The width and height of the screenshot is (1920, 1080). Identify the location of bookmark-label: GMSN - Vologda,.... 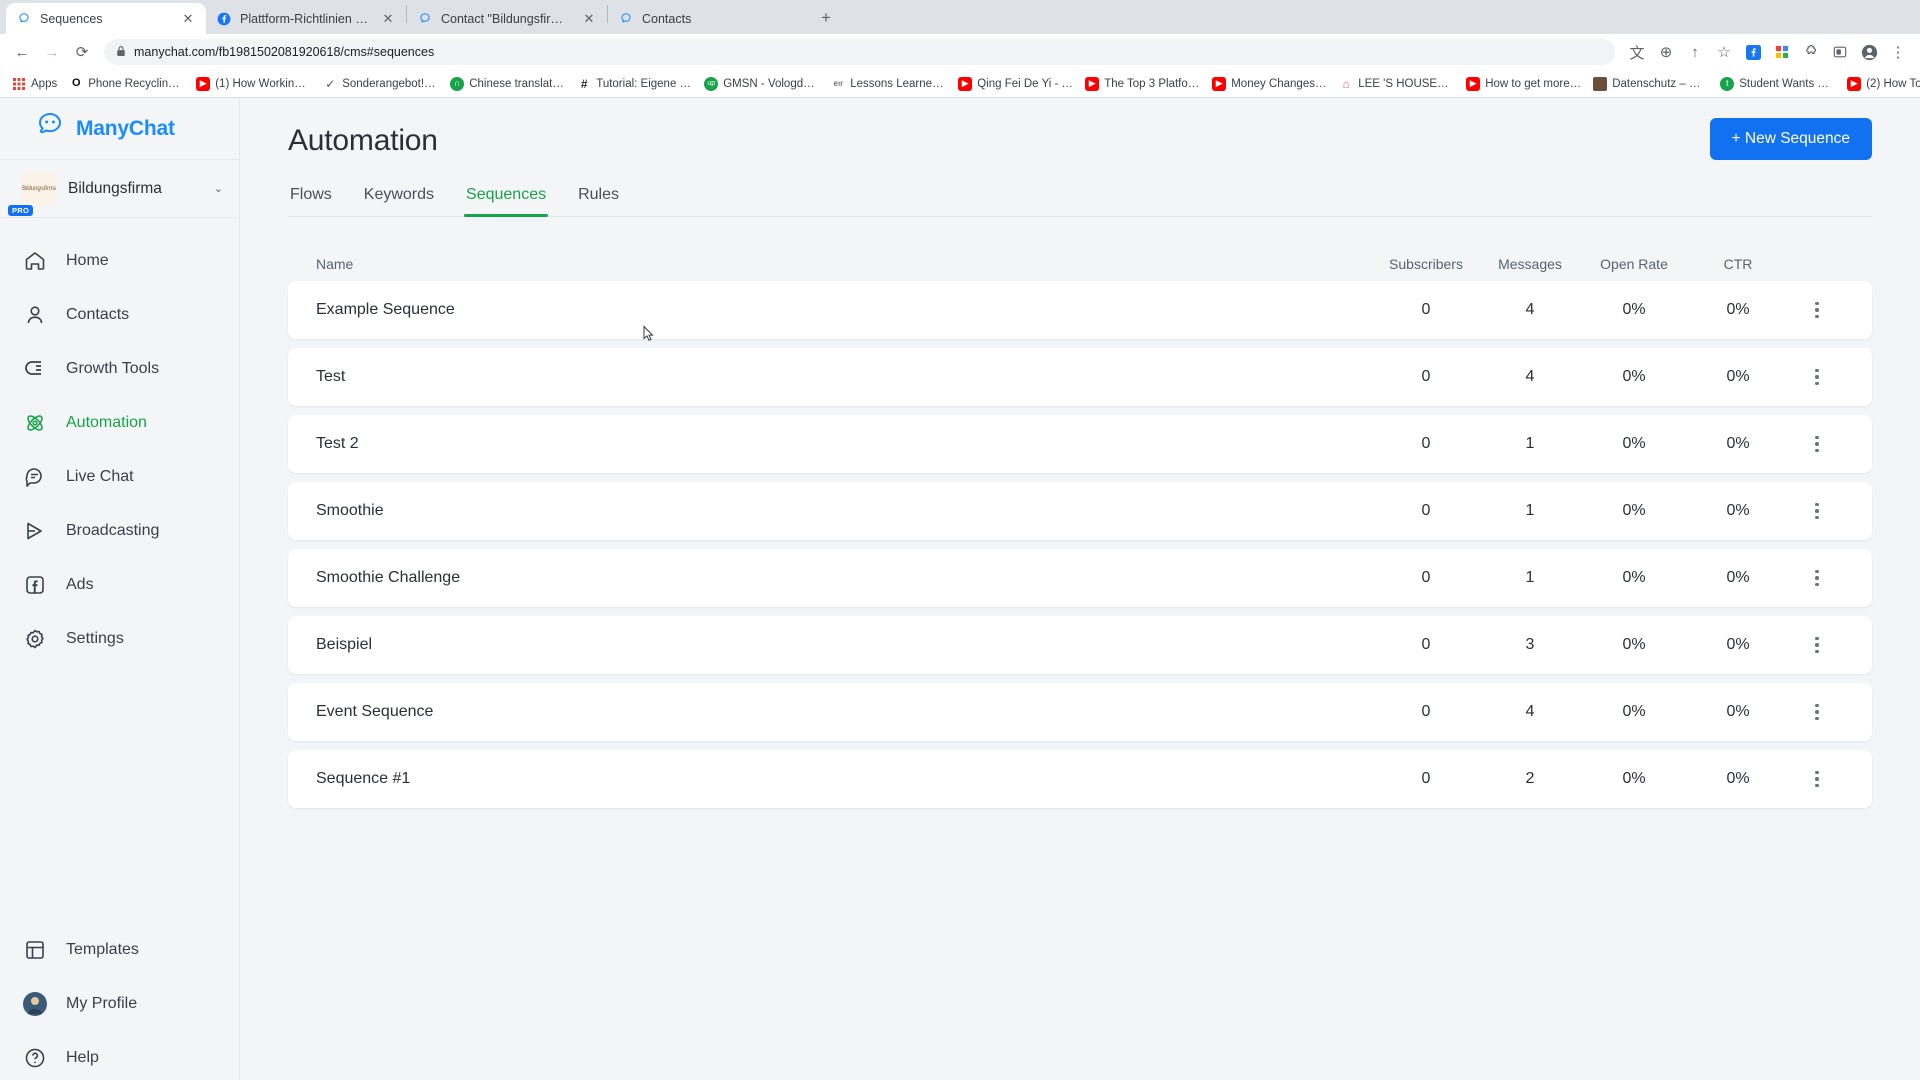
(771, 83).